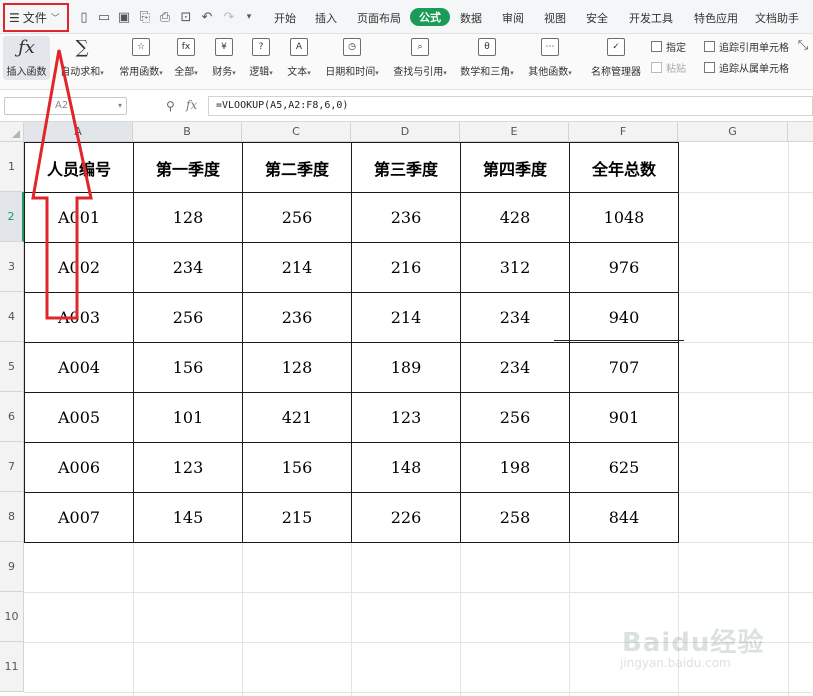  Describe the element at coordinates (124, 17) in the screenshot. I see `save-icon: ▣` at that location.